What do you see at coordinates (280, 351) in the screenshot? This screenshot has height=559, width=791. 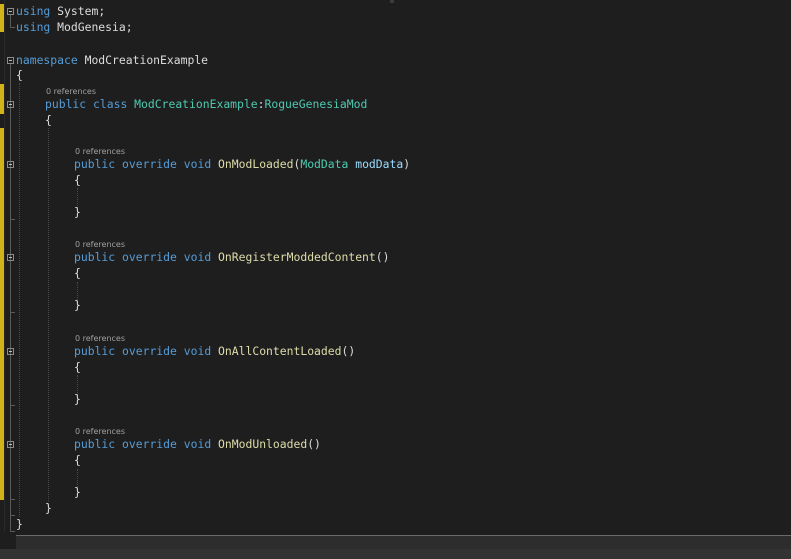 I see `method-name: OnAllContentLoaded` at bounding box center [280, 351].